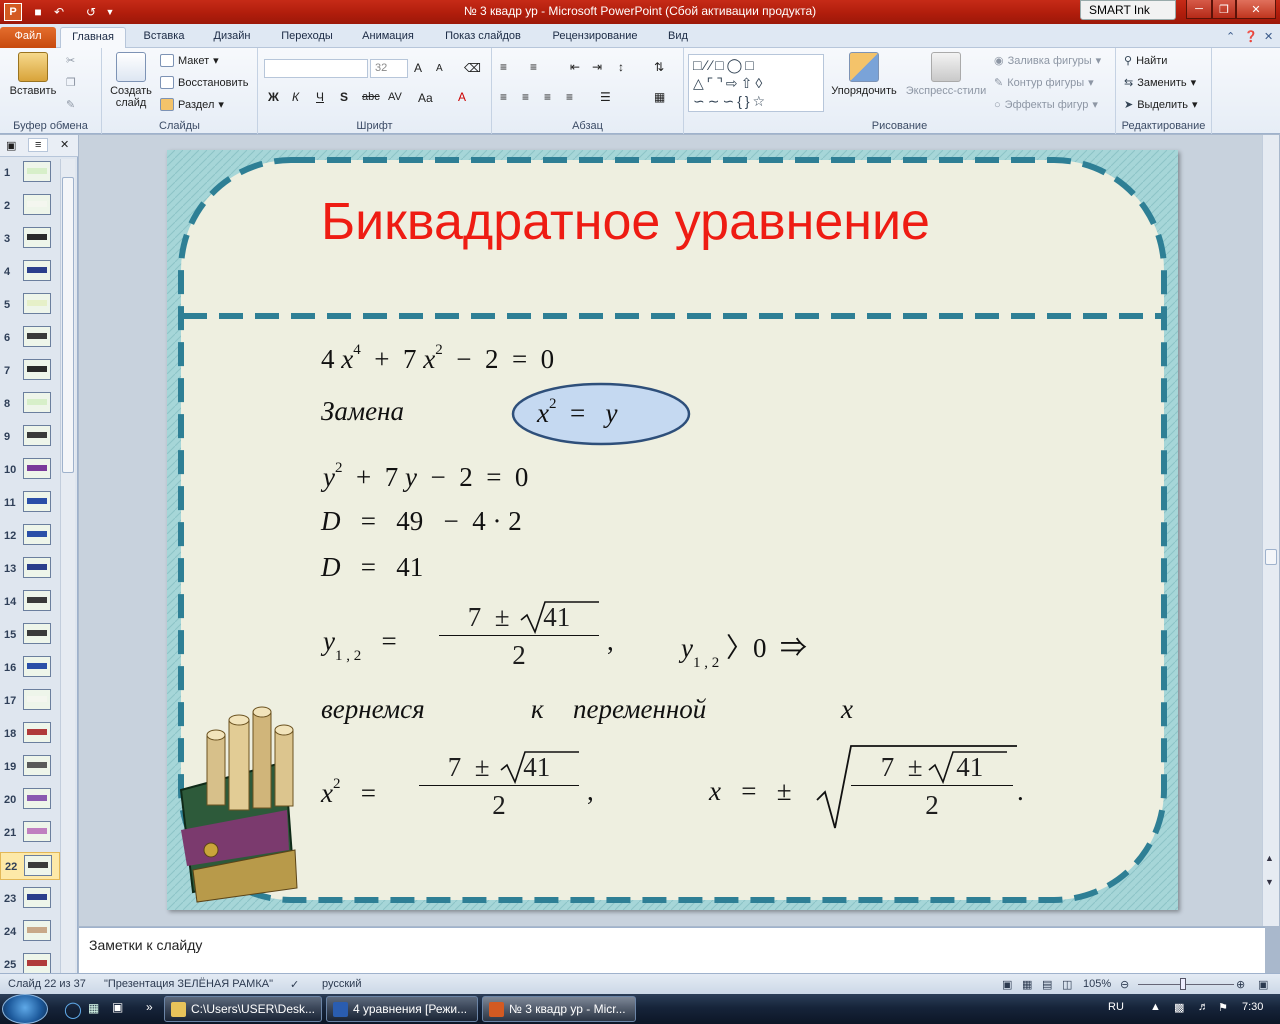 Image resolution: width=1280 pixels, height=1024 pixels. I want to click on arrange-button: Упорядочить, so click(864, 74).